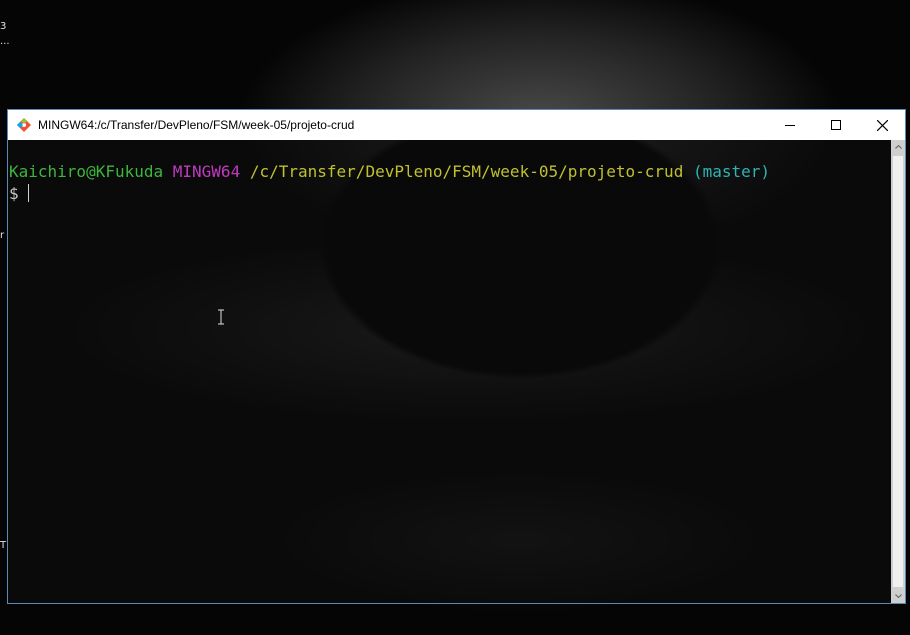 Image resolution: width=910 pixels, height=635 pixels. I want to click on maximize-icon, so click(836, 125).